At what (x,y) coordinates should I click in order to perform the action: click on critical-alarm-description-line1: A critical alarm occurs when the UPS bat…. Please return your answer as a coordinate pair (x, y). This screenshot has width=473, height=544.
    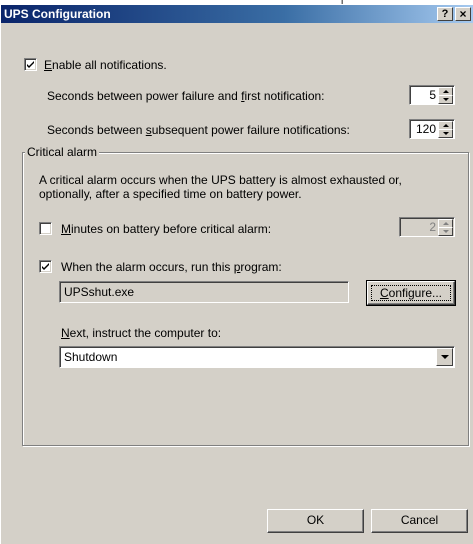
    Looking at the image, I should click on (220, 180).